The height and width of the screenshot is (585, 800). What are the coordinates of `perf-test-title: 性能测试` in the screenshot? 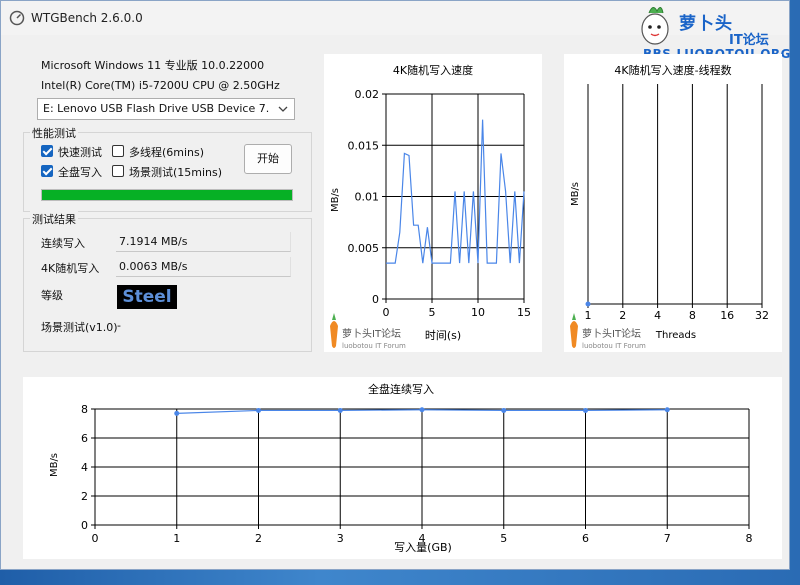 It's located at (54, 133).